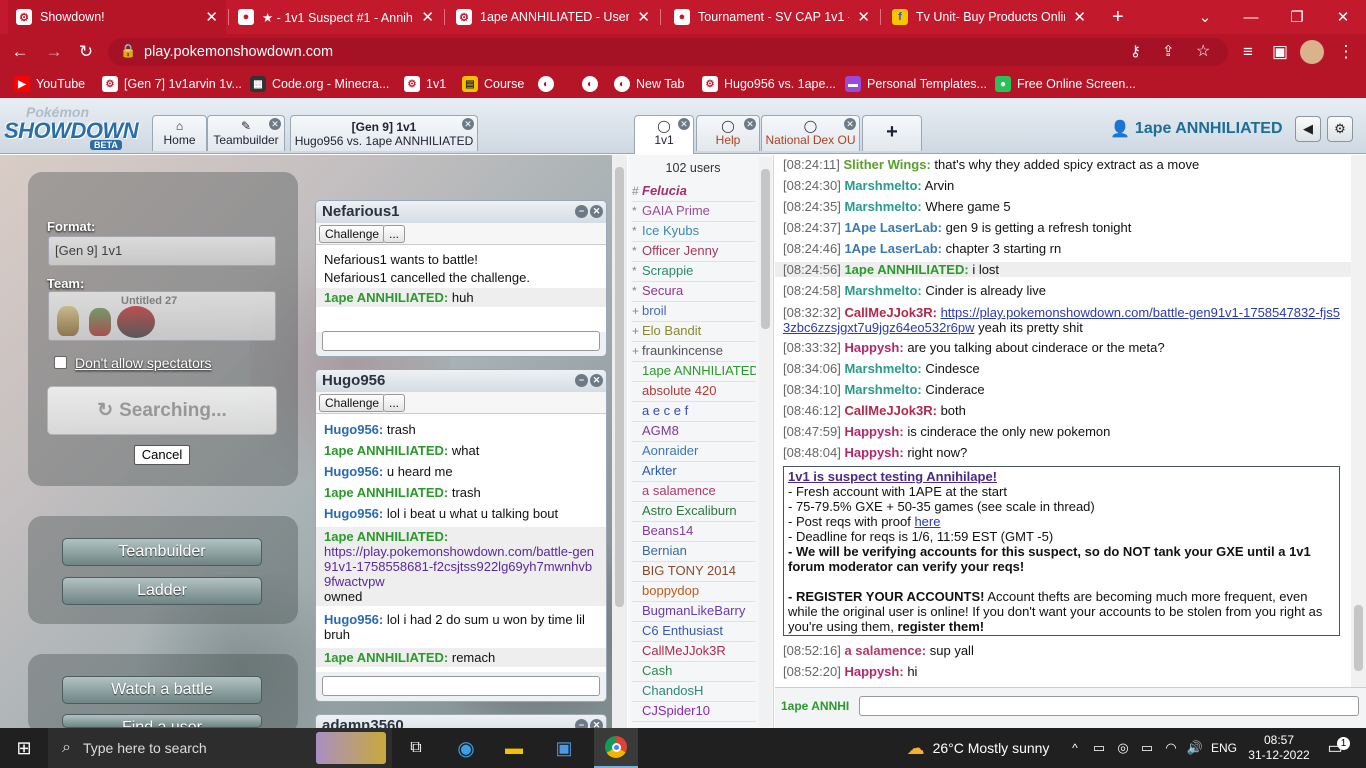 The image size is (1366, 768). I want to click on close-icon: ✕, so click(596, 211).